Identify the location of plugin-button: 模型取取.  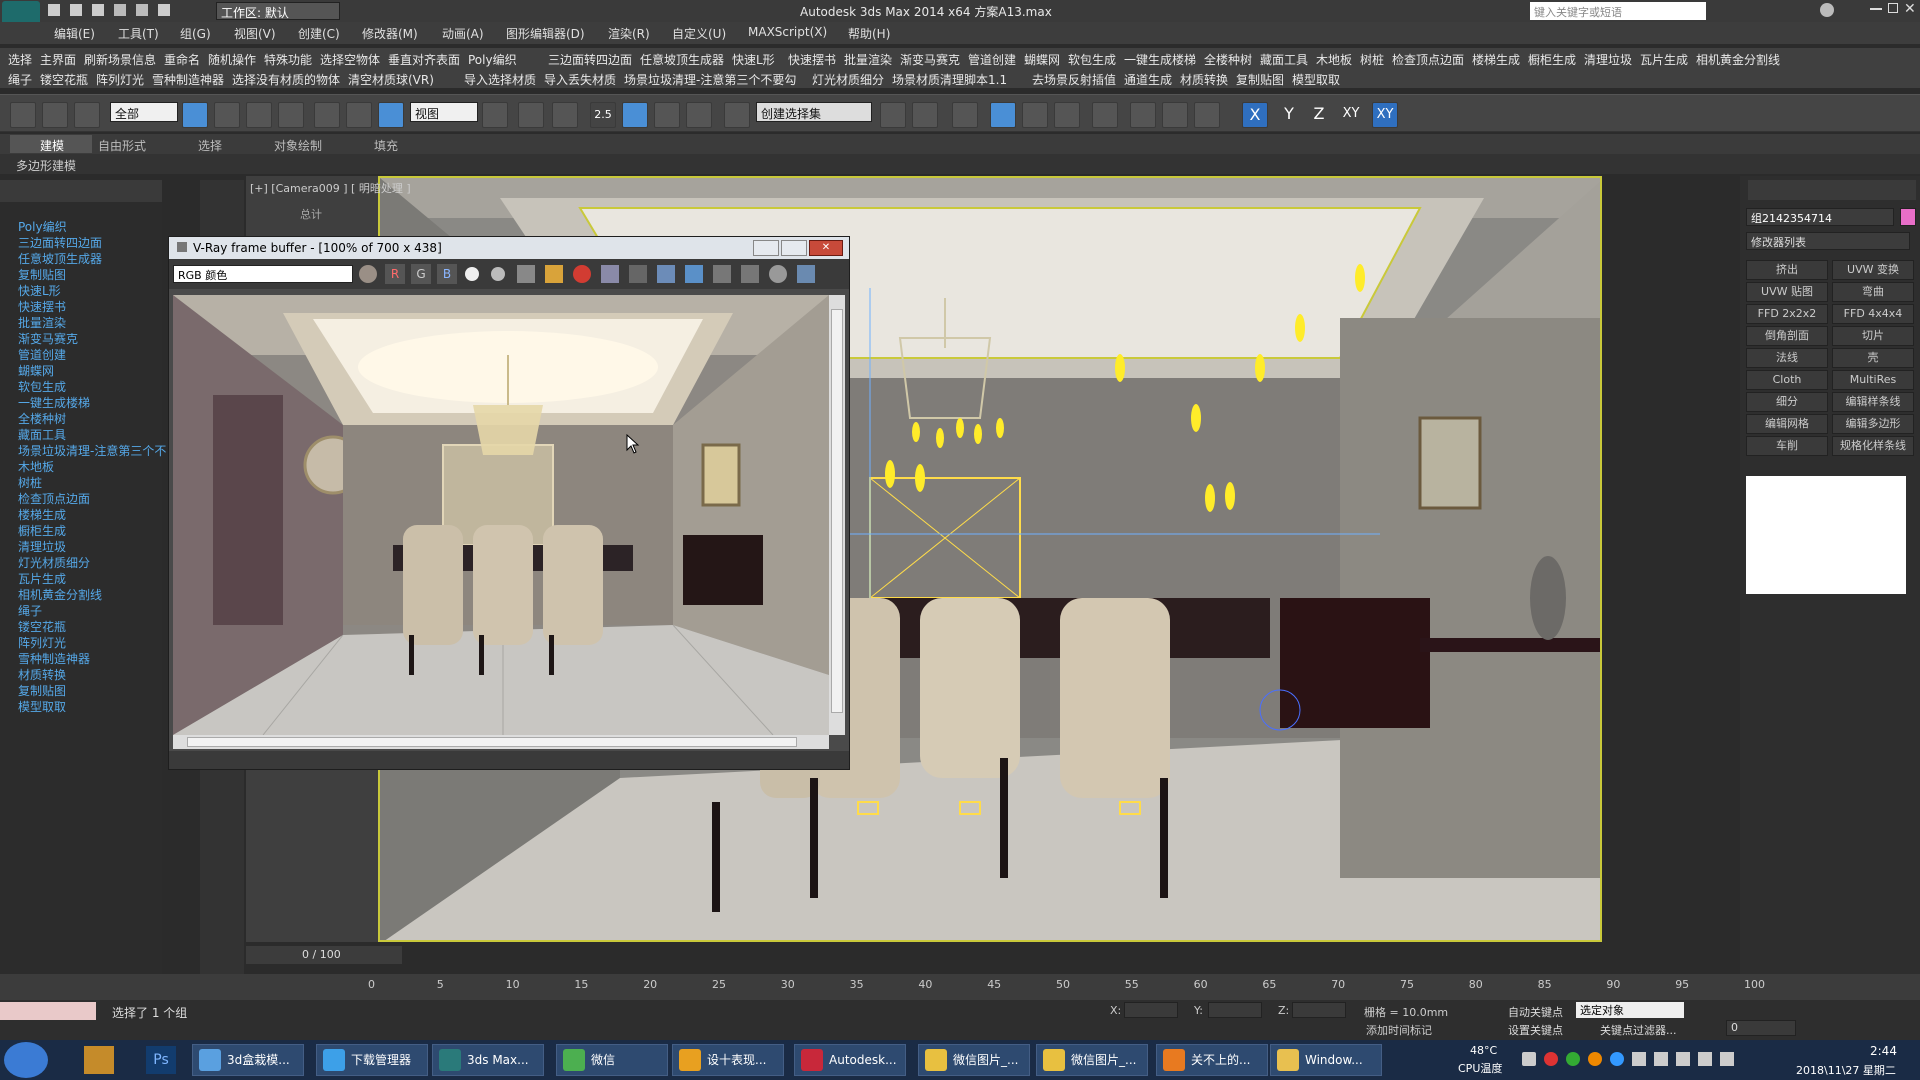
(1316, 79).